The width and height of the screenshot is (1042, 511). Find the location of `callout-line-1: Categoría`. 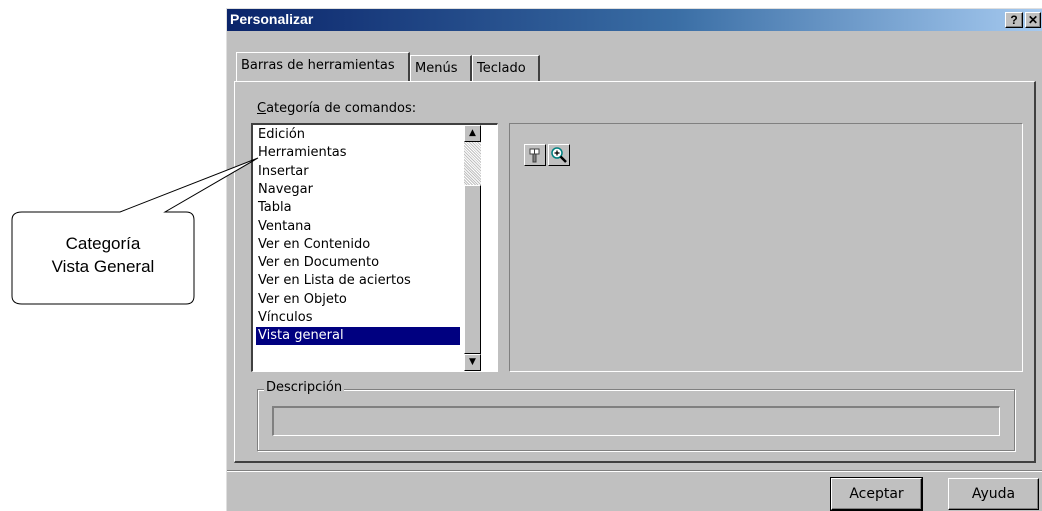

callout-line-1: Categoría is located at coordinates (103, 243).